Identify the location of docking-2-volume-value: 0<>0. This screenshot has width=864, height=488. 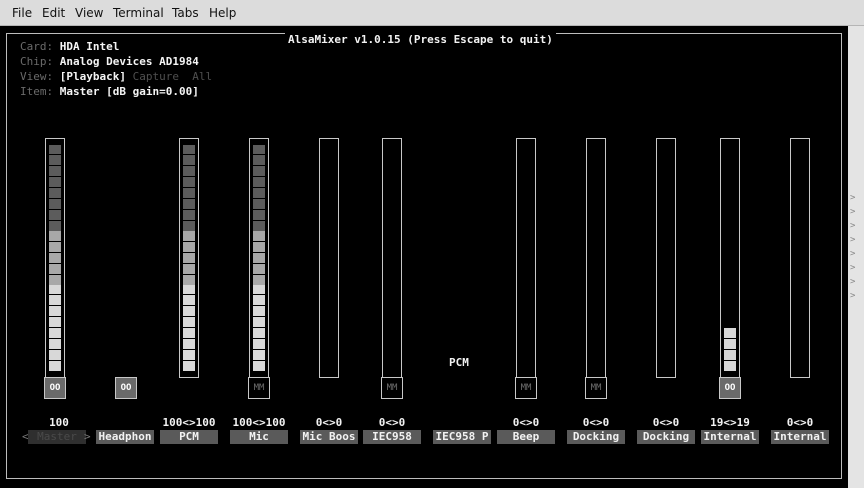
(666, 422).